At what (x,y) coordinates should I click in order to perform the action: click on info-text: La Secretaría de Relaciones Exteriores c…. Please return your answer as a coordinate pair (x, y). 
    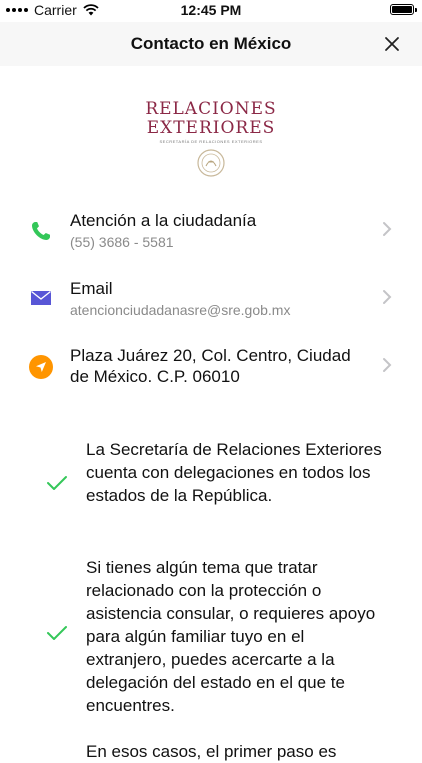
    Looking at the image, I should click on (234, 472).